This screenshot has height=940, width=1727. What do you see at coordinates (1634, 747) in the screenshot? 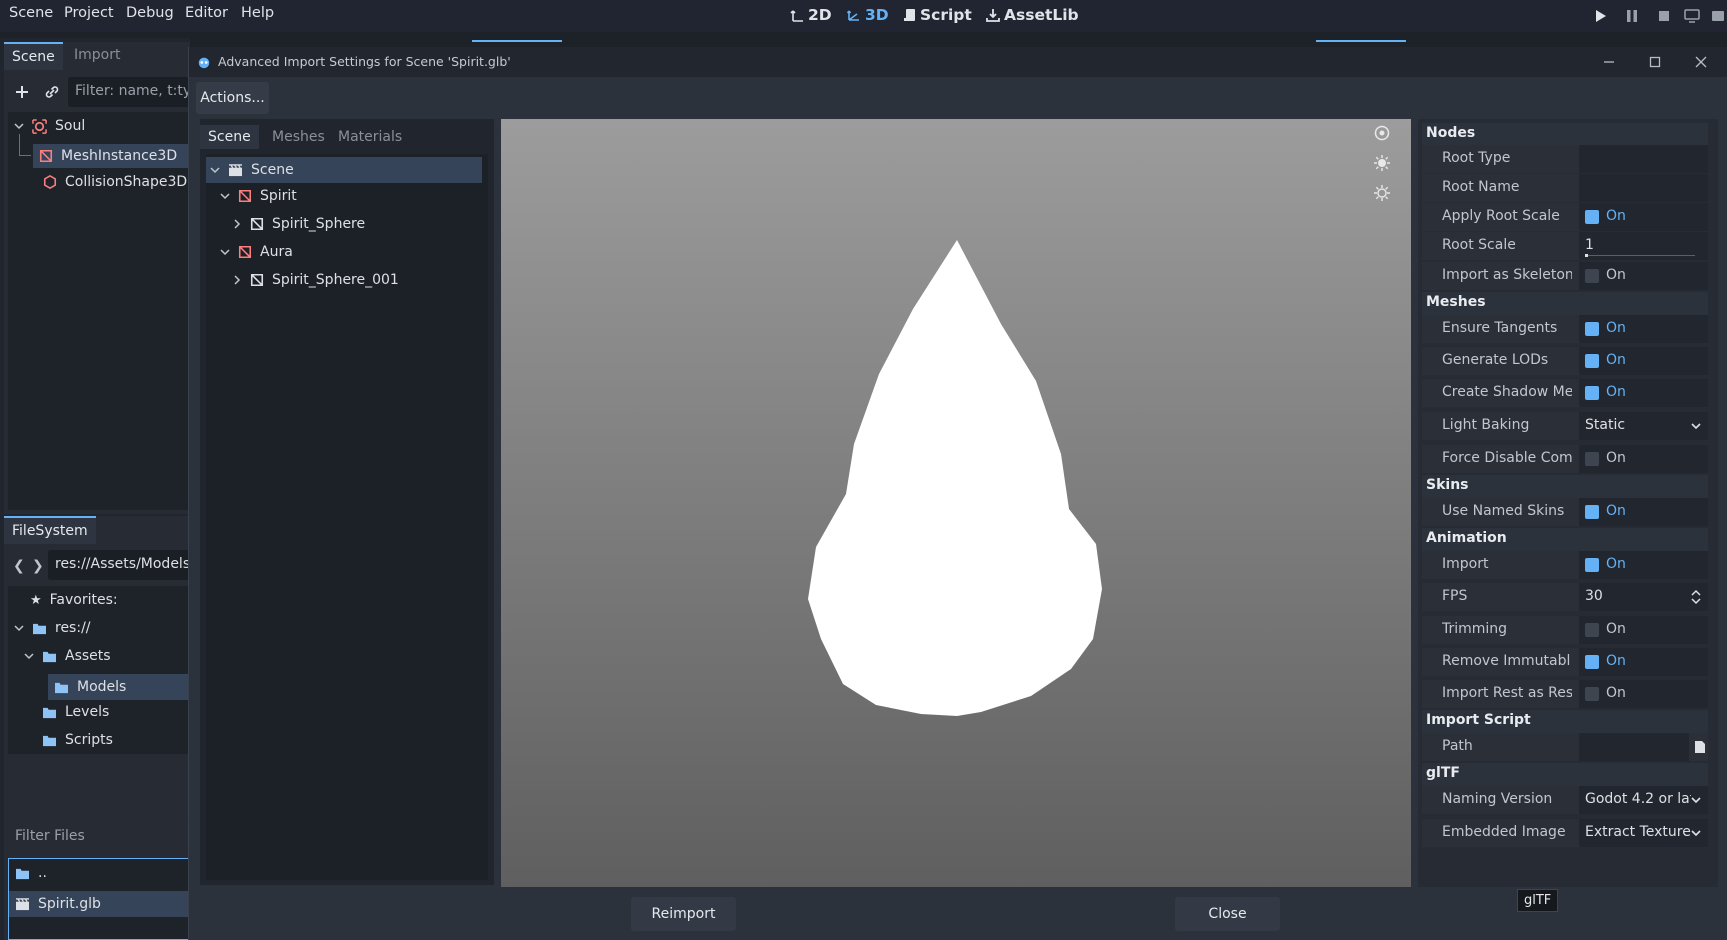
I see `path-field` at bounding box center [1634, 747].